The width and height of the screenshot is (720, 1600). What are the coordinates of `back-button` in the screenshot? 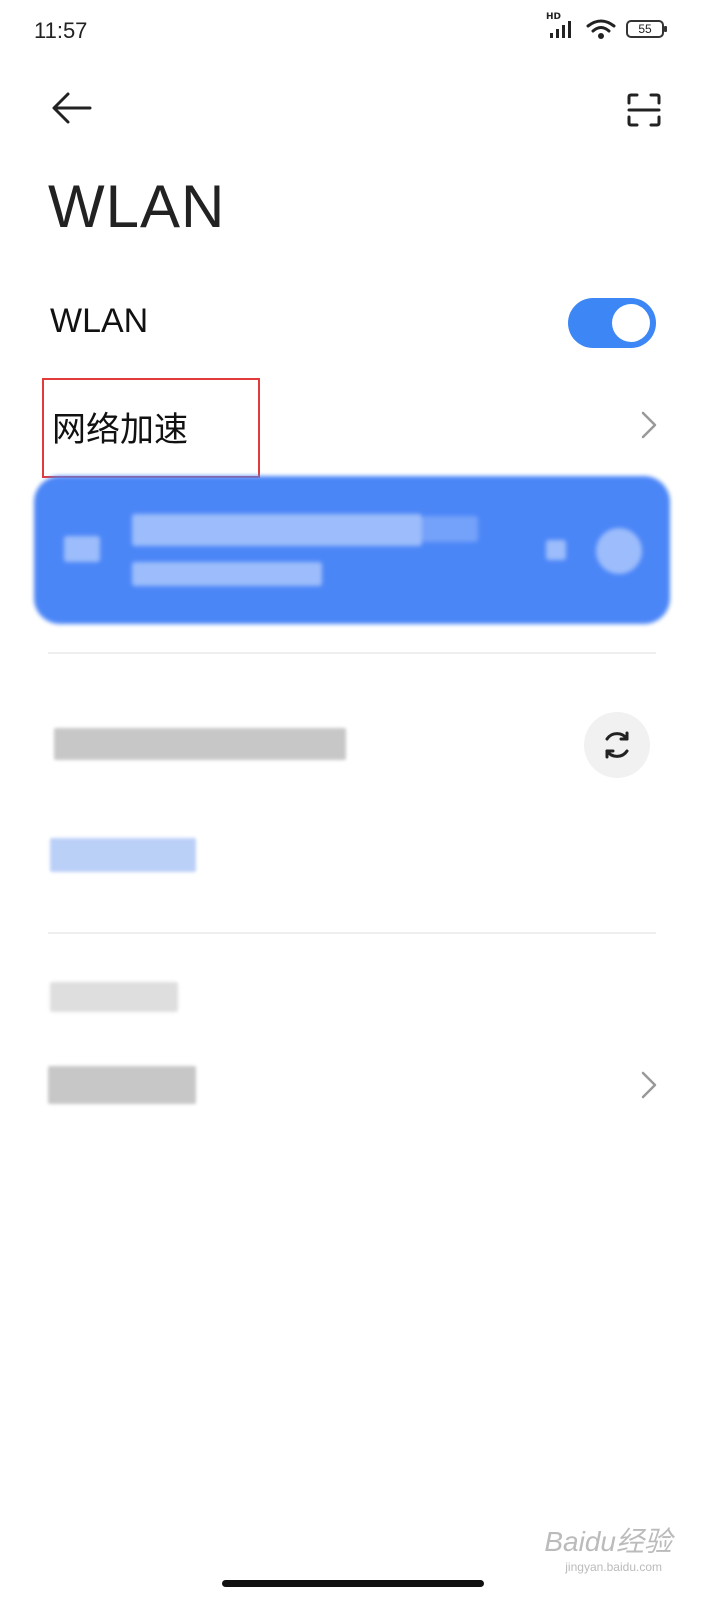 It's located at (72, 108).